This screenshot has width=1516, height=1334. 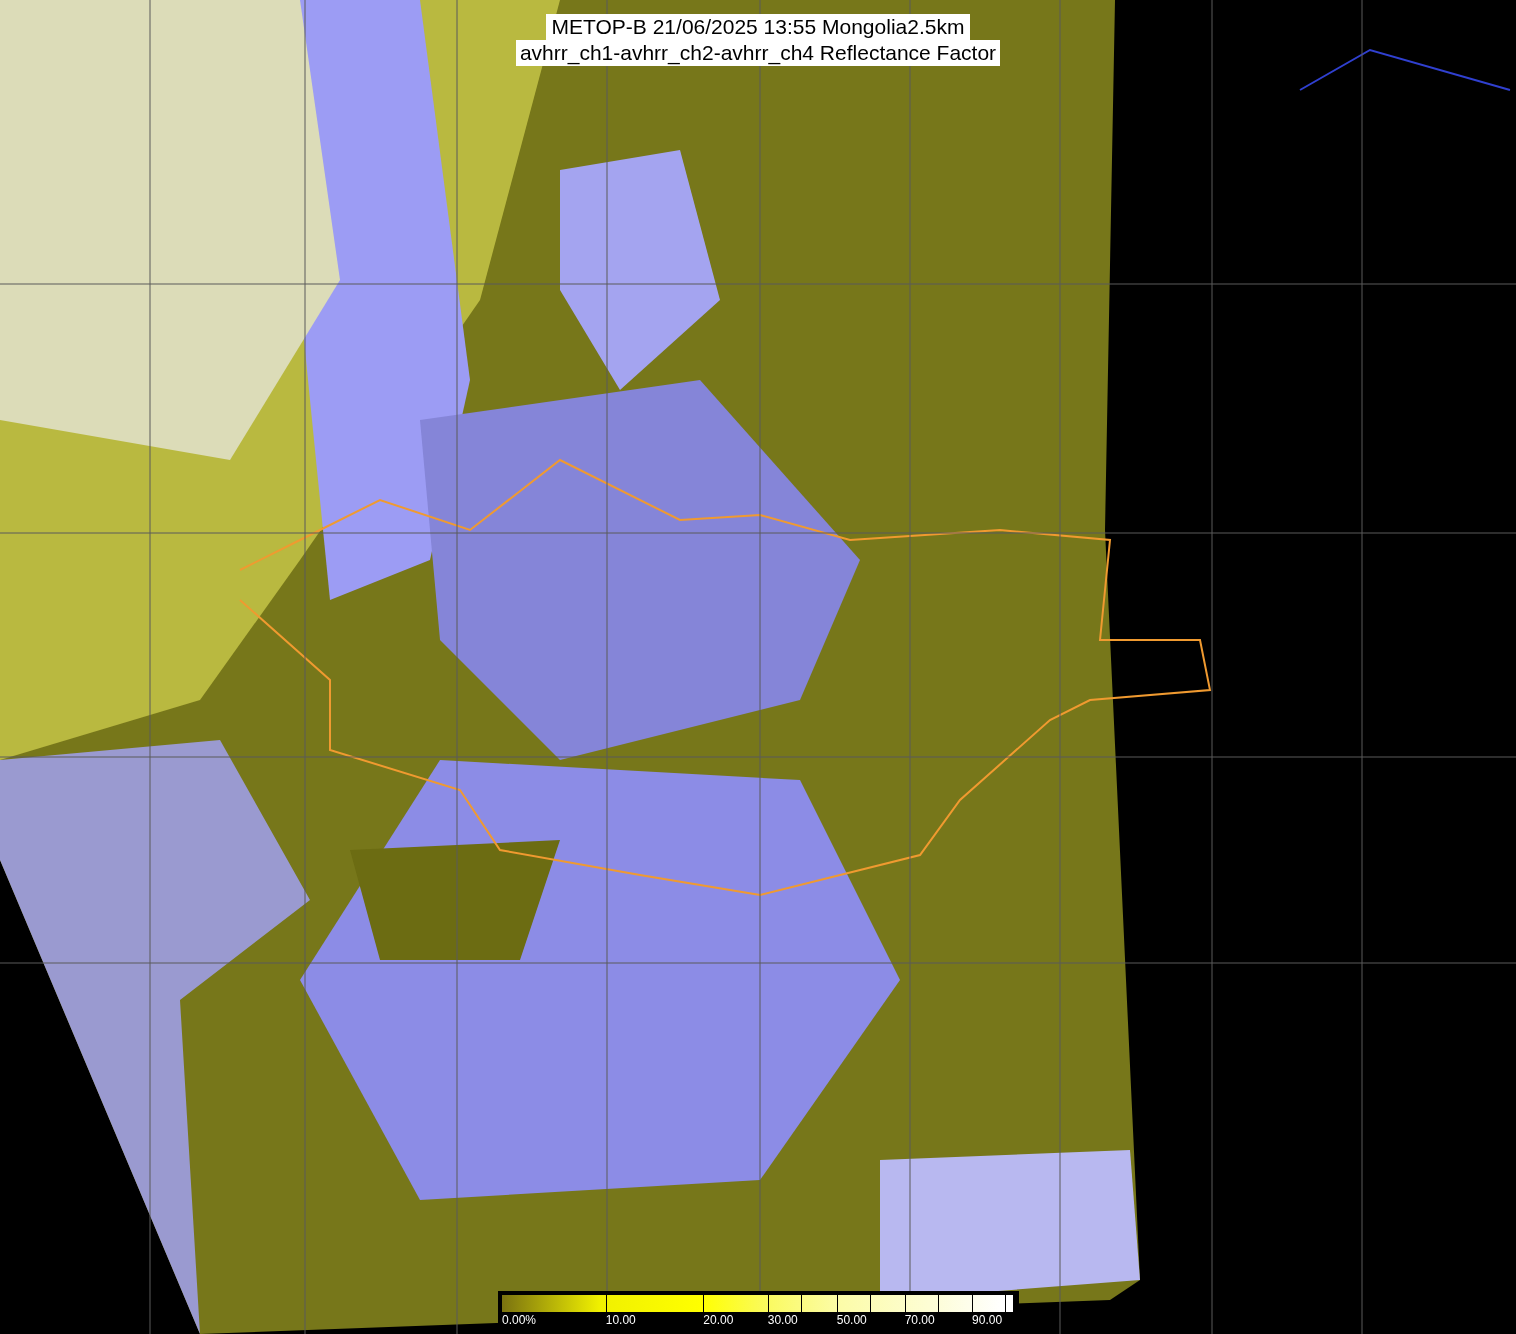 I want to click on image-subtitle: avhrr_ch1-avhrr_ch2-avhrr_ch4 Reflectance Factor, so click(x=758, y=53).